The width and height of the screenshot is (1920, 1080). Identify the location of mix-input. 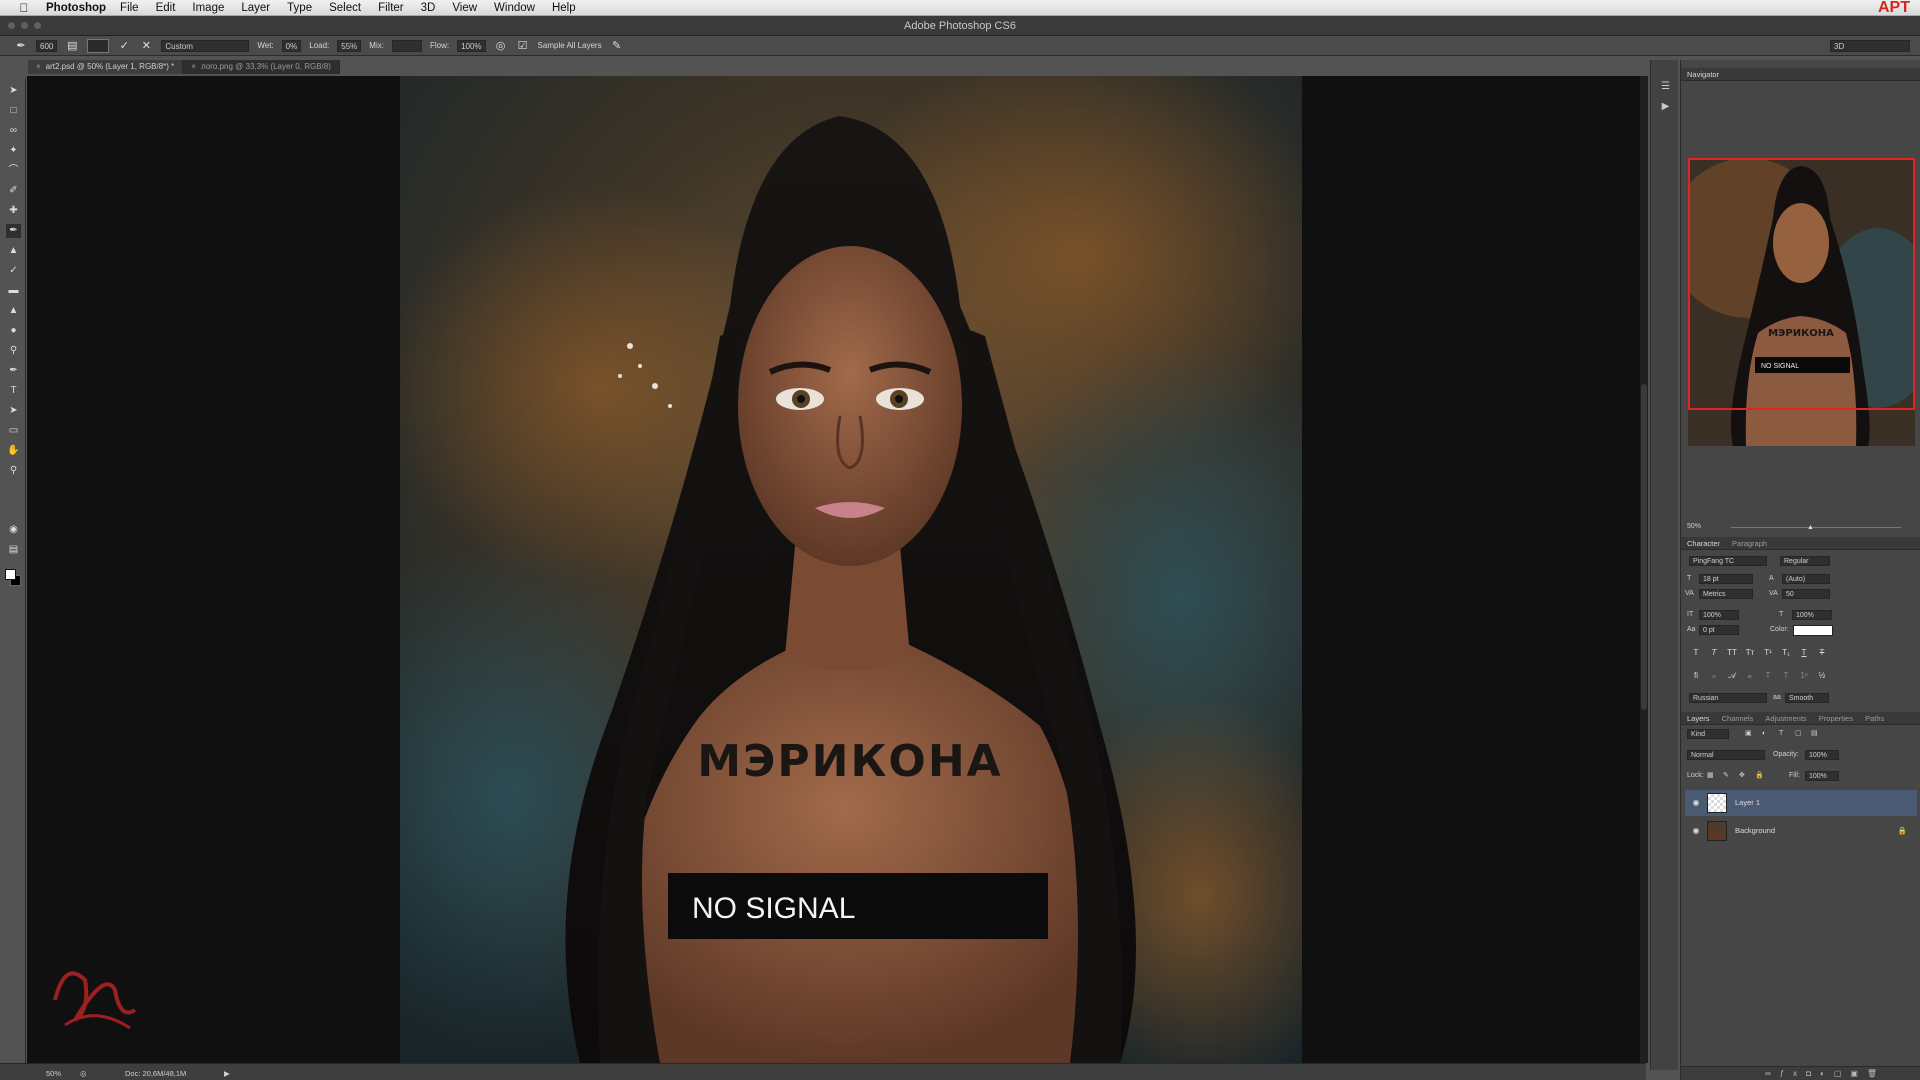
(406, 45).